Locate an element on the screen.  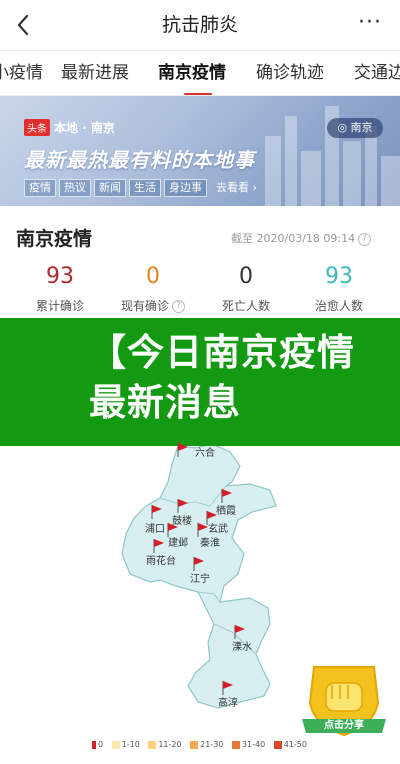
toutiao-badge: 头条 is located at coordinates (37, 127).